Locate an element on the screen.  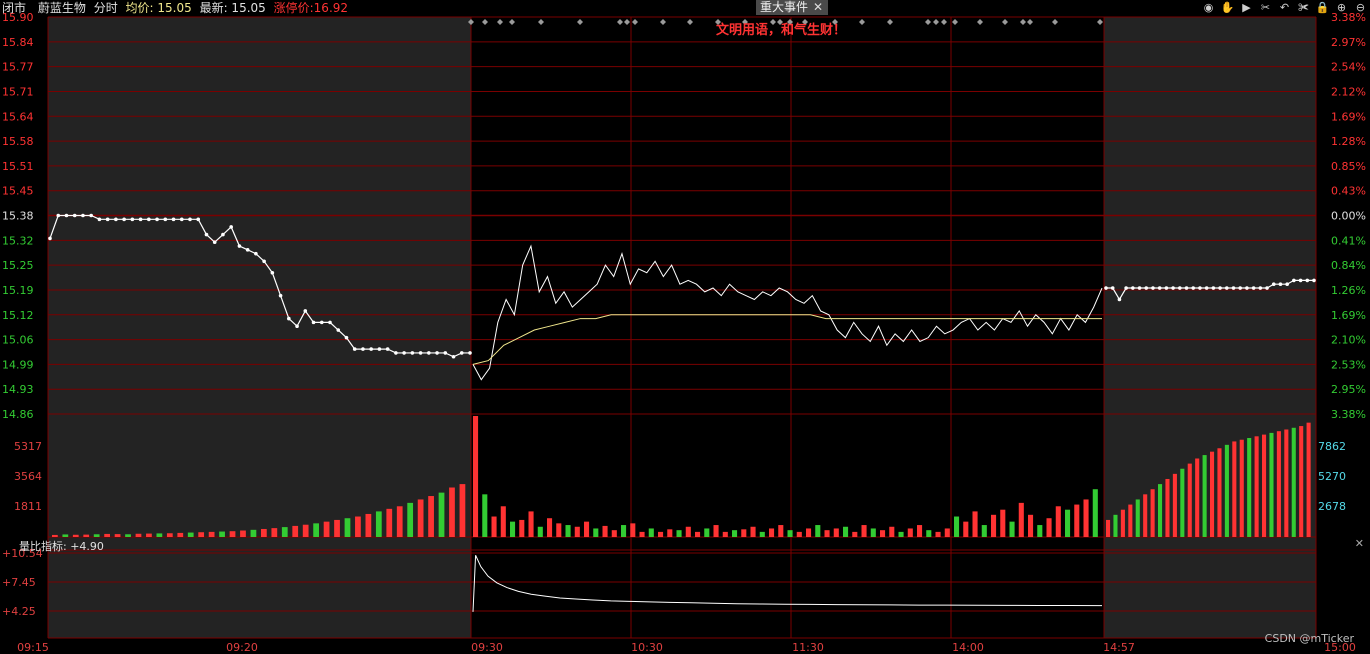
pct-tick-label: 1.26% is located at coordinates (1348, 290).